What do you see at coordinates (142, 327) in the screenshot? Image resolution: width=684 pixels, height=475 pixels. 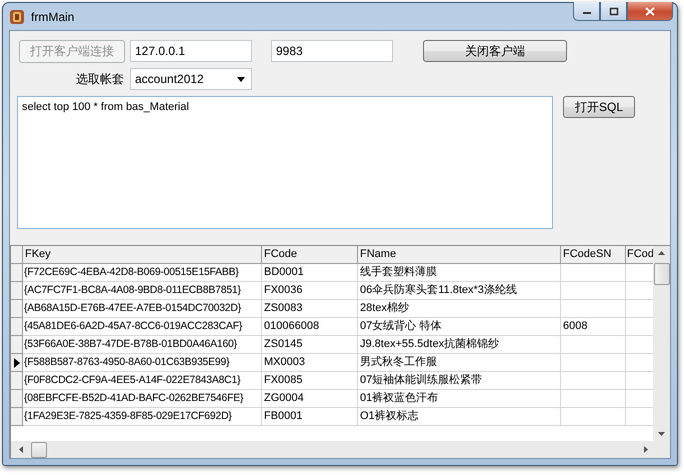 I see `table-cell: {45A81DE6-6A2D-45A7-8CC6-019ACC283CAF}` at bounding box center [142, 327].